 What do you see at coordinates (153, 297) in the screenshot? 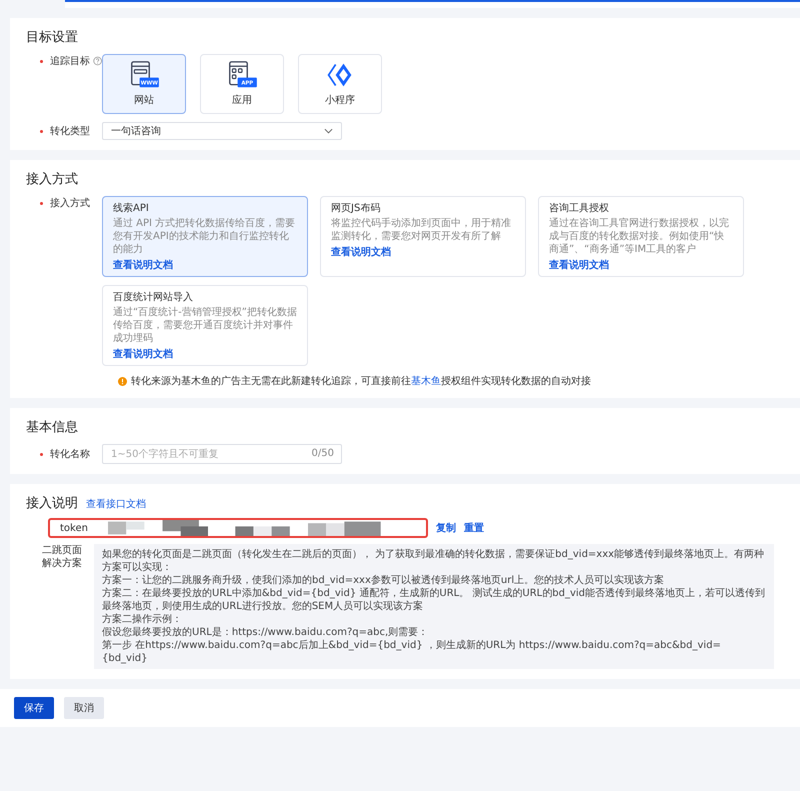
I see `method-title: 百度统计网站导入` at bounding box center [153, 297].